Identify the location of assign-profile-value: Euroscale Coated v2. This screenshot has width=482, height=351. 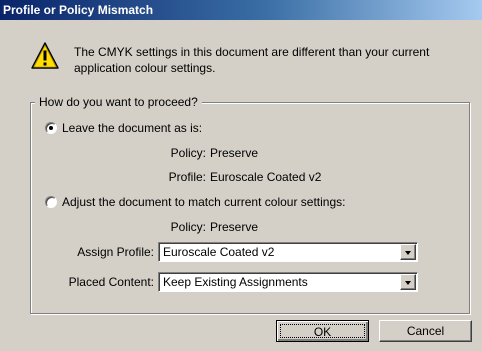
(219, 252).